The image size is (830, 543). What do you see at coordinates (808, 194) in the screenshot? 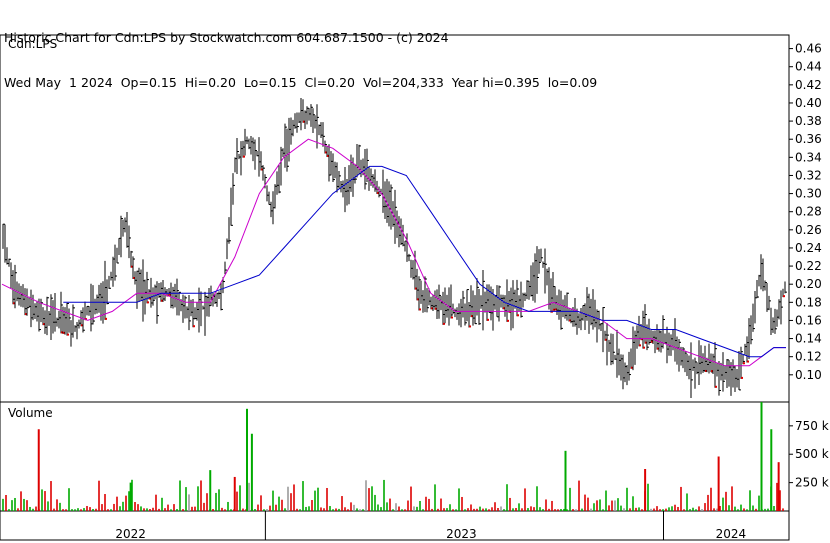
I see `price-tick-label: 0.30` at bounding box center [808, 194].